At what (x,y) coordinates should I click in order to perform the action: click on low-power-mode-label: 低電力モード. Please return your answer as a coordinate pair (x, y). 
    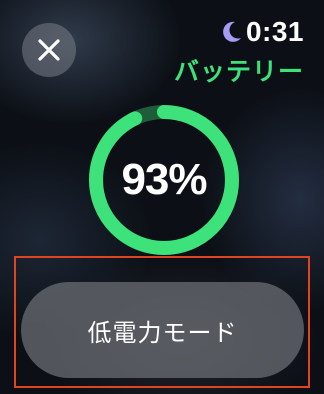
    Looking at the image, I should click on (162, 332).